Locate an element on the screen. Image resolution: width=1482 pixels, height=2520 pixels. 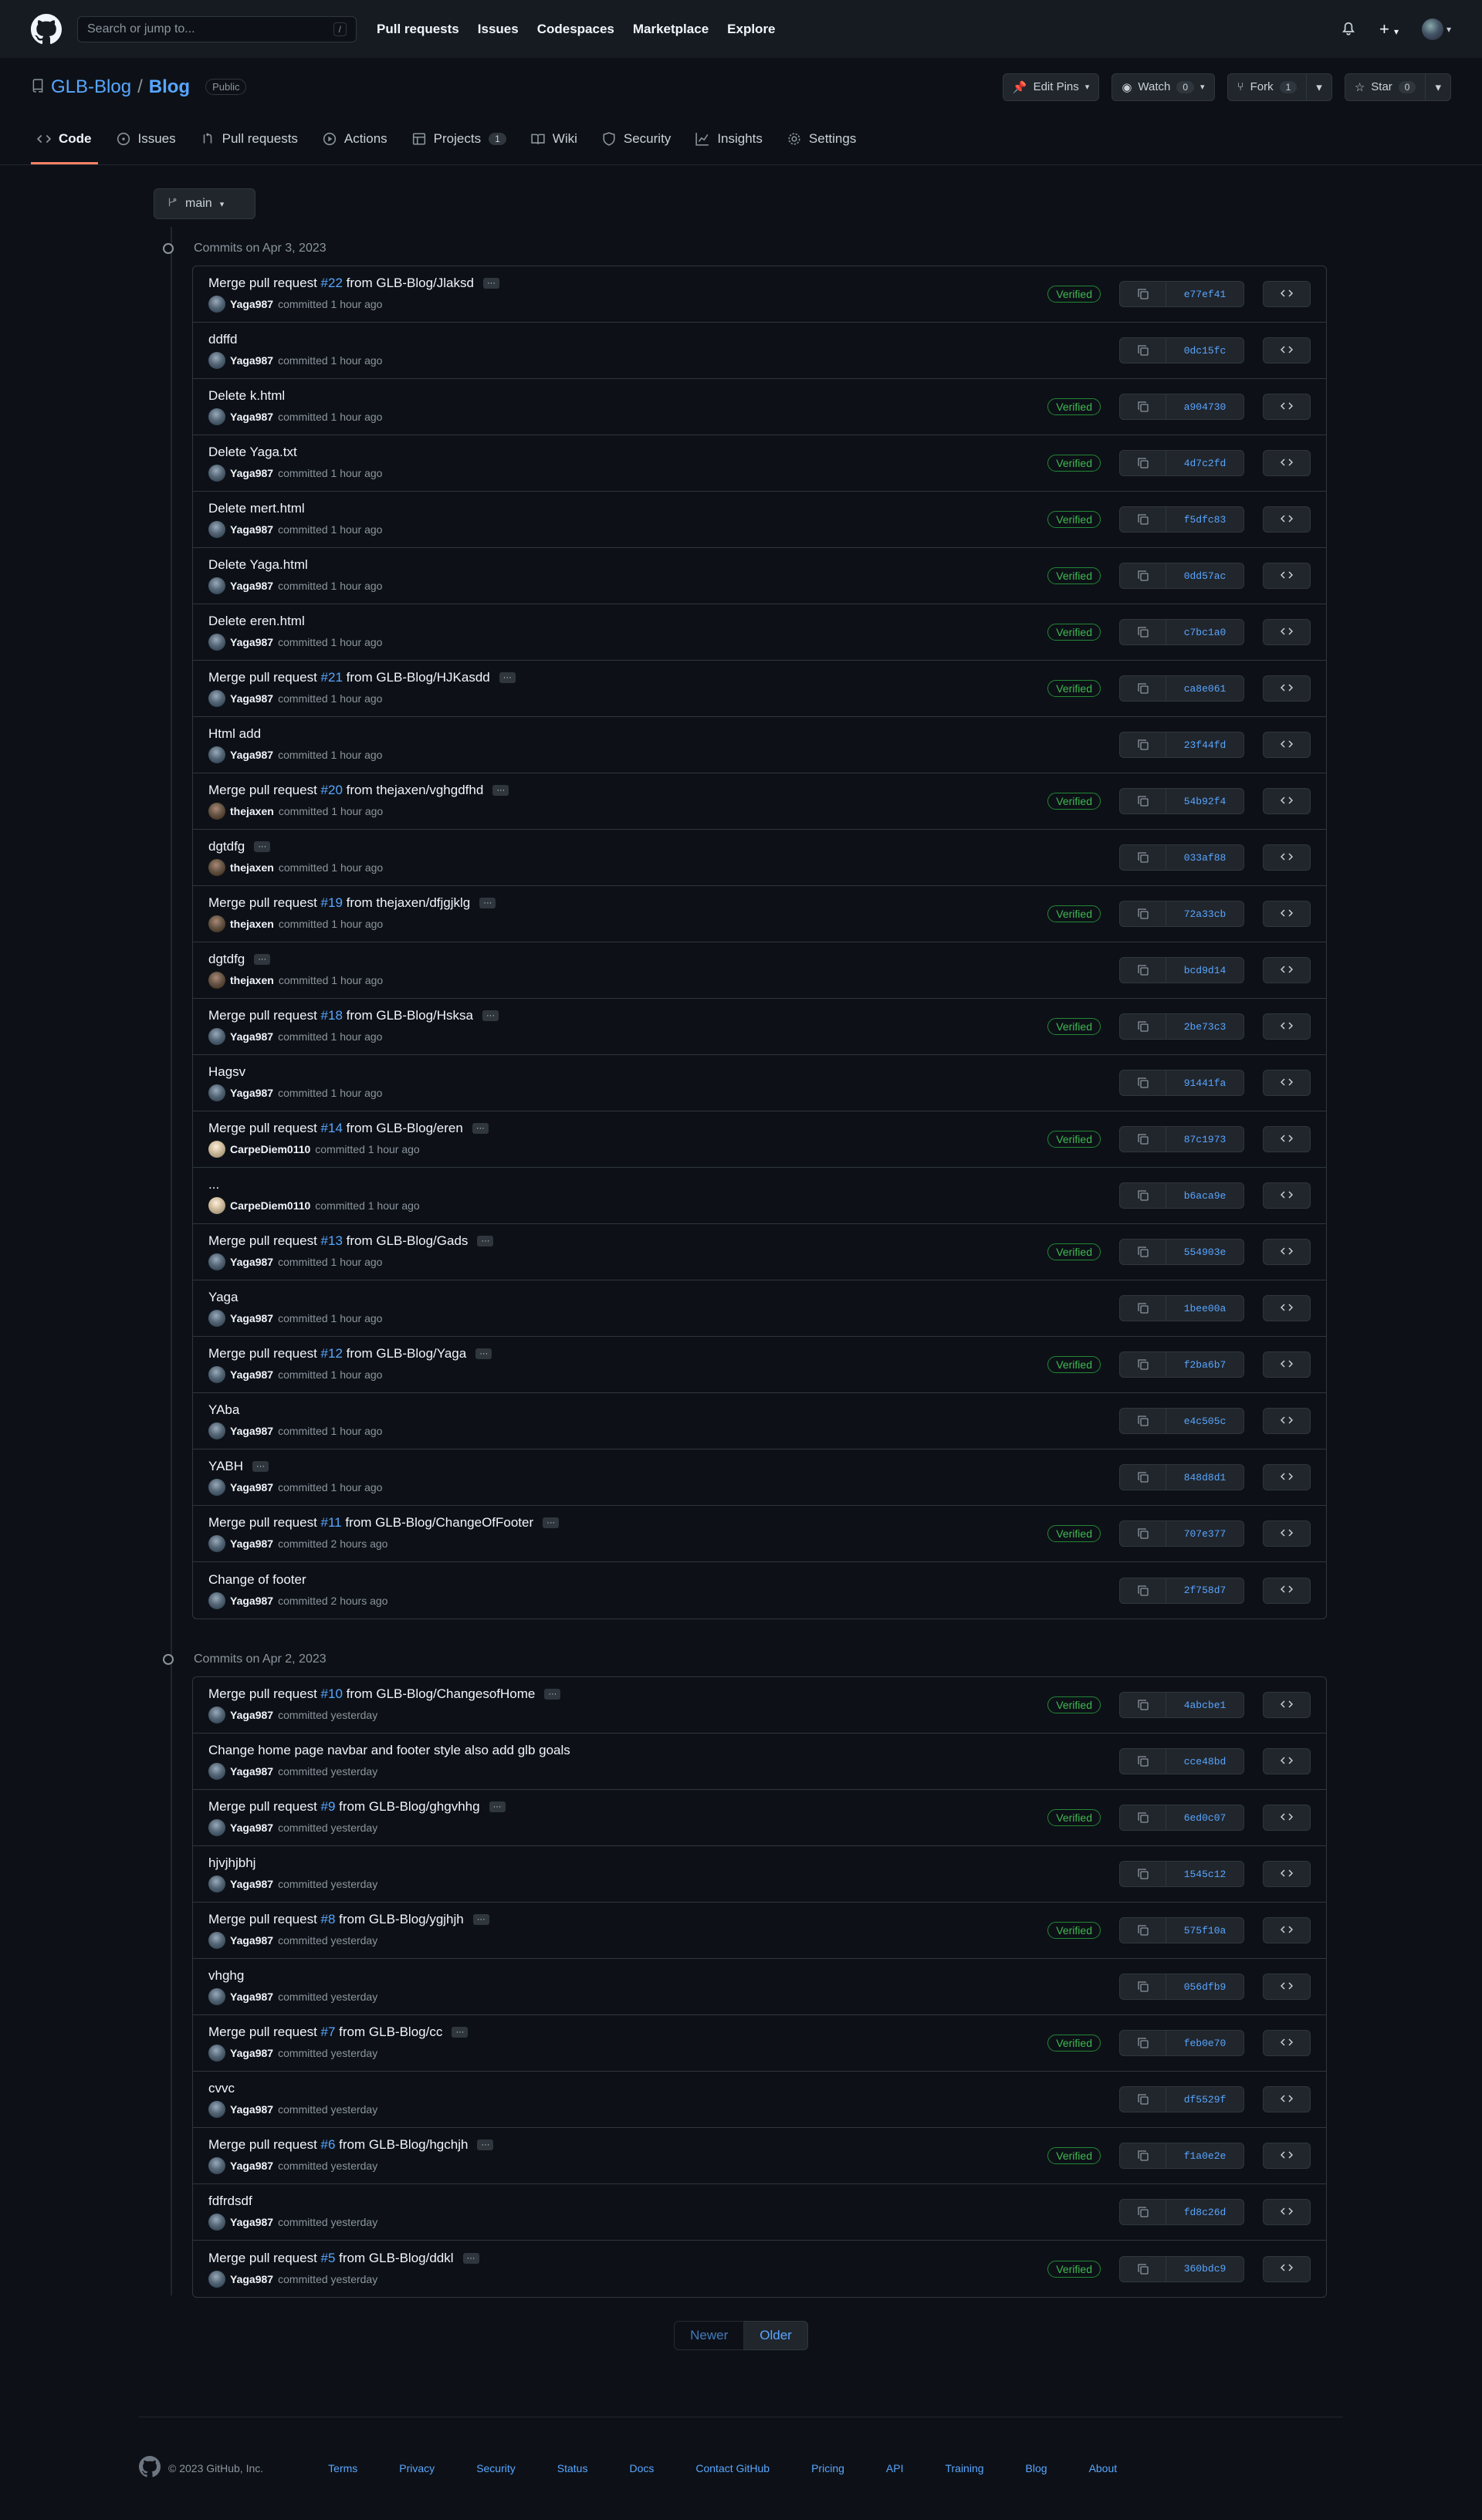
commit-message-link: fdfrdsdf is located at coordinates (230, 2201).